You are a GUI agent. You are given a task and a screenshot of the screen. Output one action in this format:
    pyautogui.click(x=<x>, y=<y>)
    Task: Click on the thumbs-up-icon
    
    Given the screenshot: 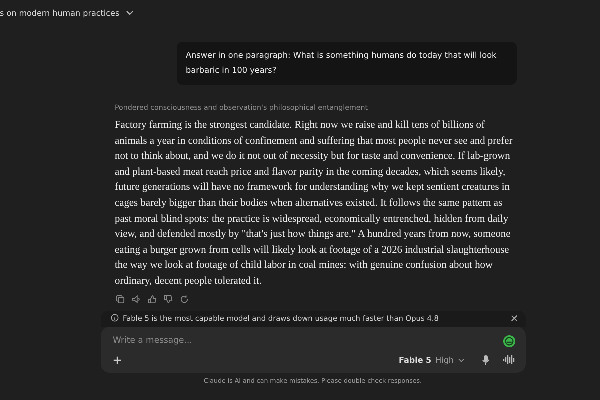 What is the action you would take?
    pyautogui.click(x=152, y=299)
    